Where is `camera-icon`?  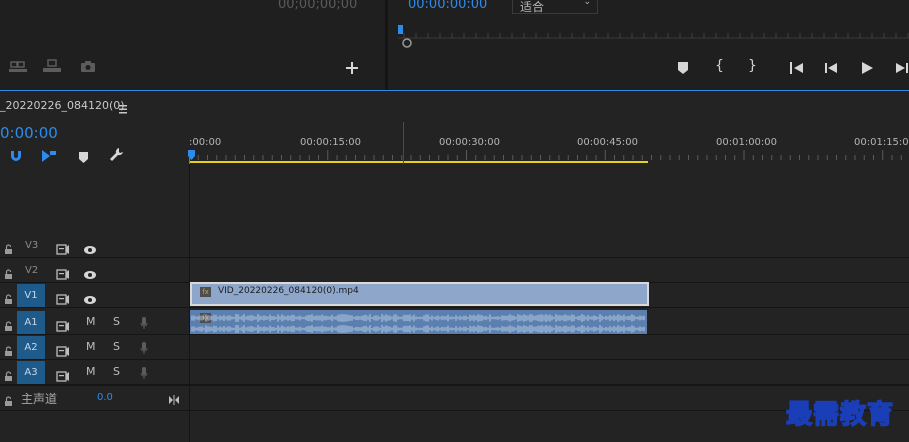 camera-icon is located at coordinates (88, 69).